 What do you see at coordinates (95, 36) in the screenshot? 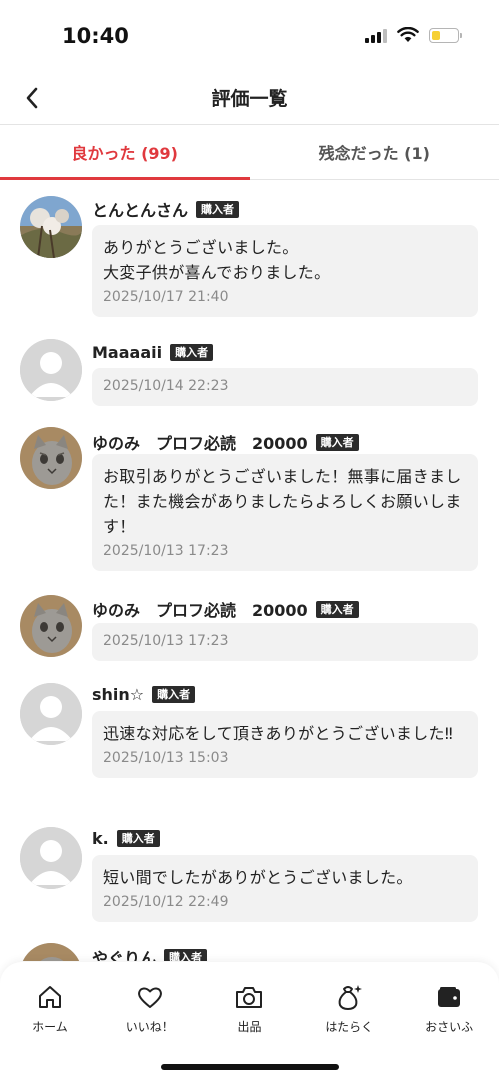
I see `status-time: 10:40` at bounding box center [95, 36].